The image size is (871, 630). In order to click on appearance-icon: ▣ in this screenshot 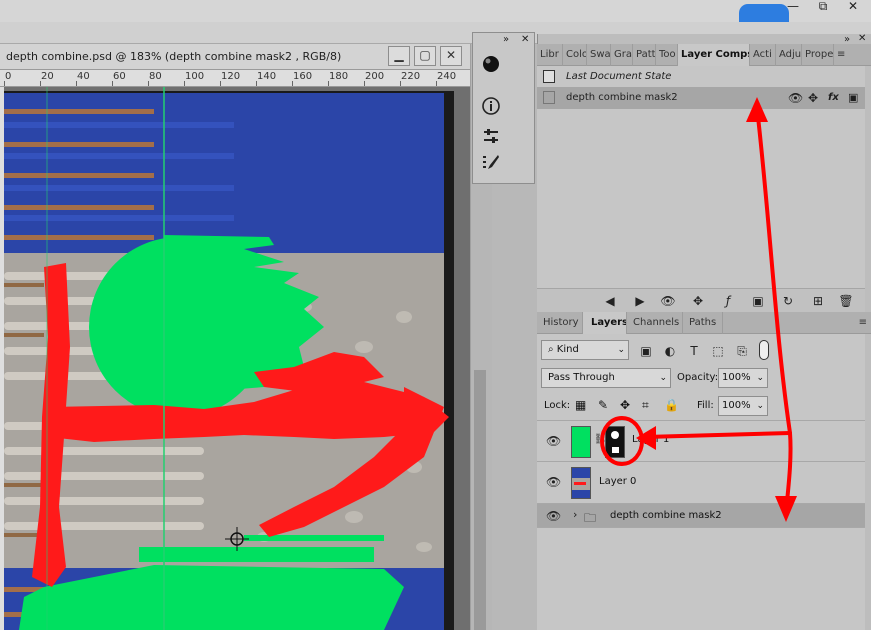, I will do `click(853, 98)`.